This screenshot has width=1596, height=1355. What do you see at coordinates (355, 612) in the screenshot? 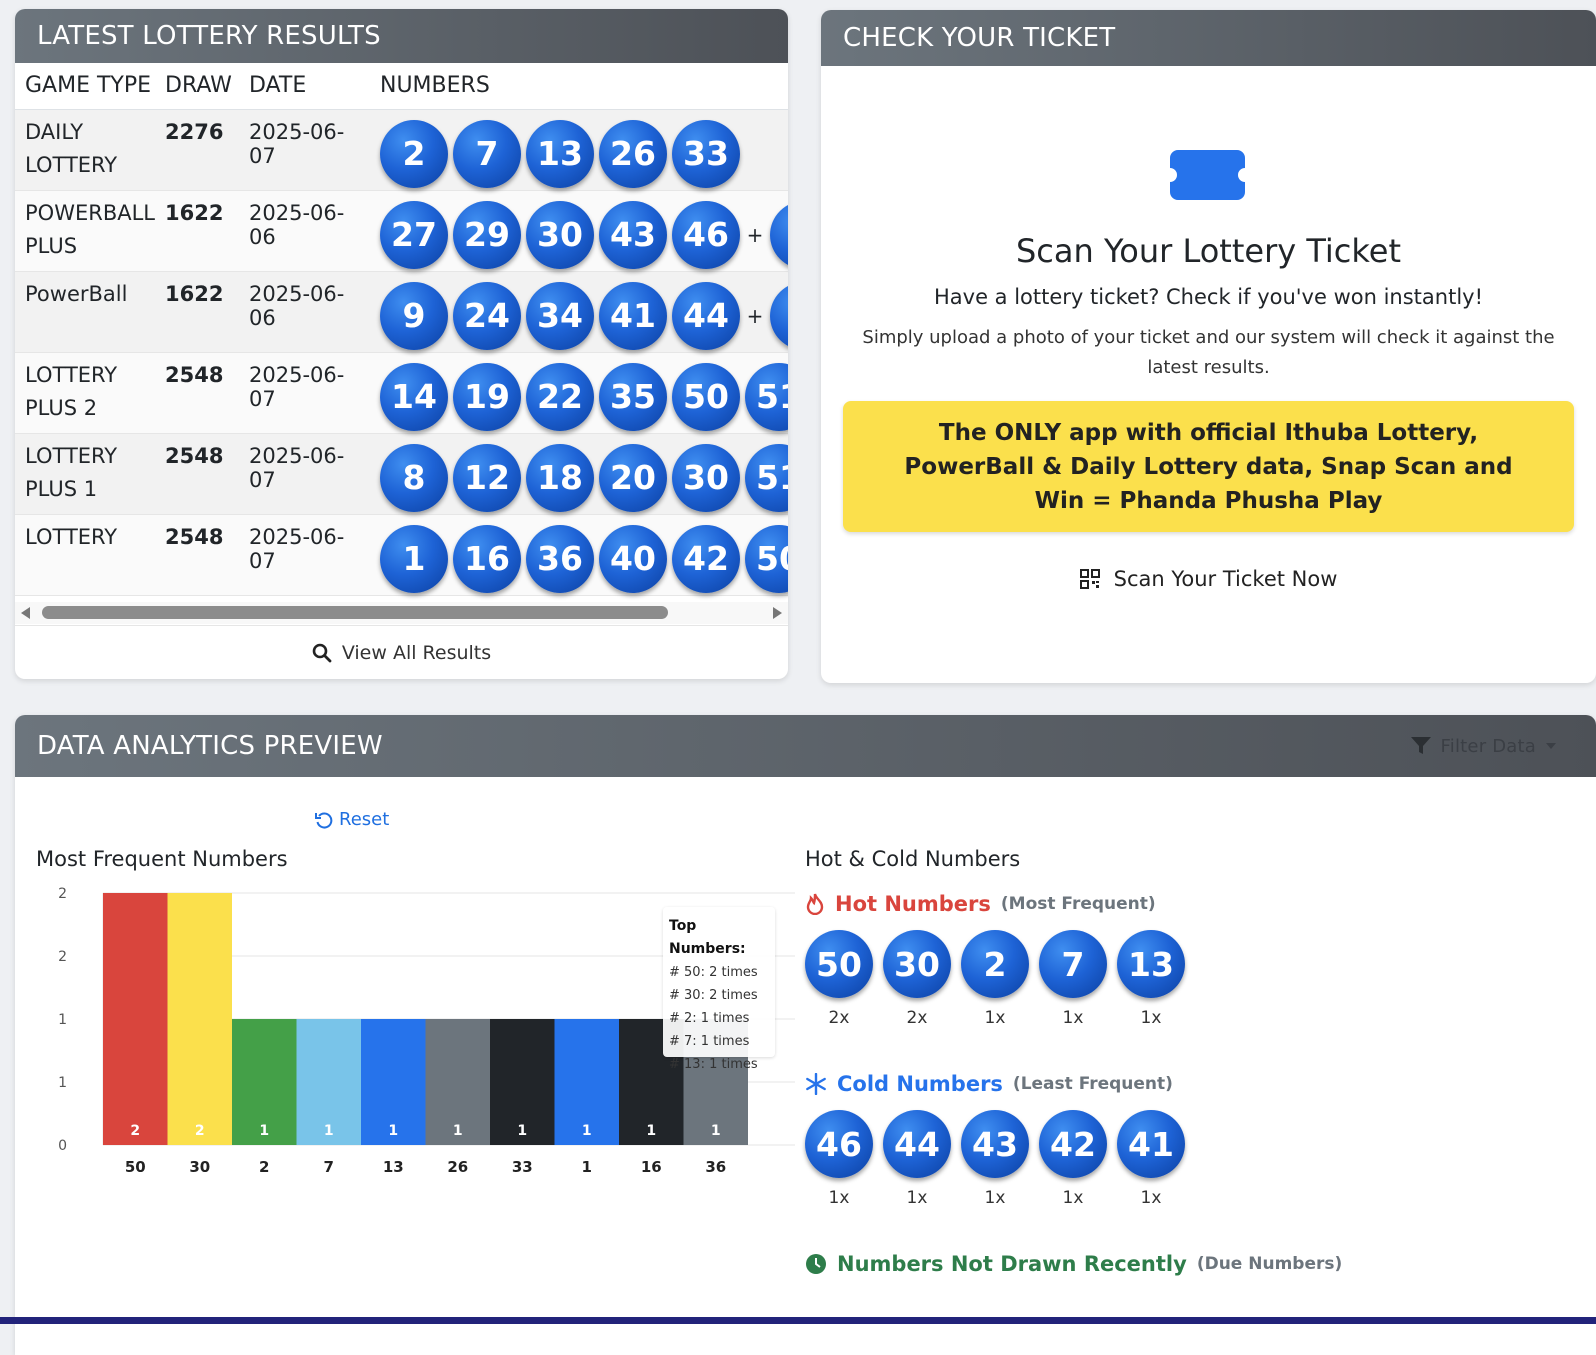
I see `scrollbar-thumb` at bounding box center [355, 612].